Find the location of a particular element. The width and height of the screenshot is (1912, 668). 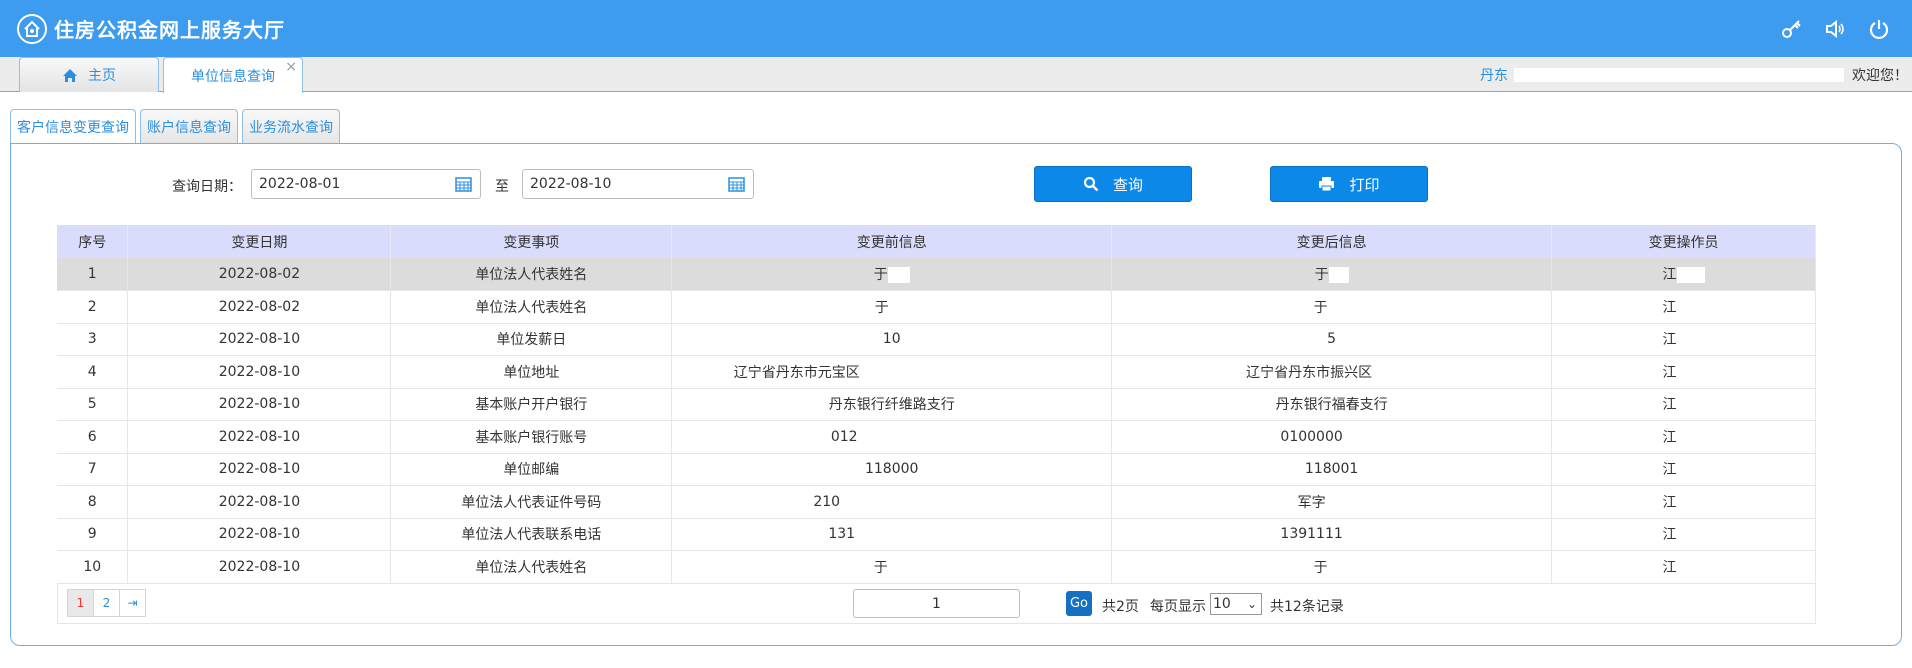

cell-before: 丹东银行纤维路支行 is located at coordinates (892, 404).